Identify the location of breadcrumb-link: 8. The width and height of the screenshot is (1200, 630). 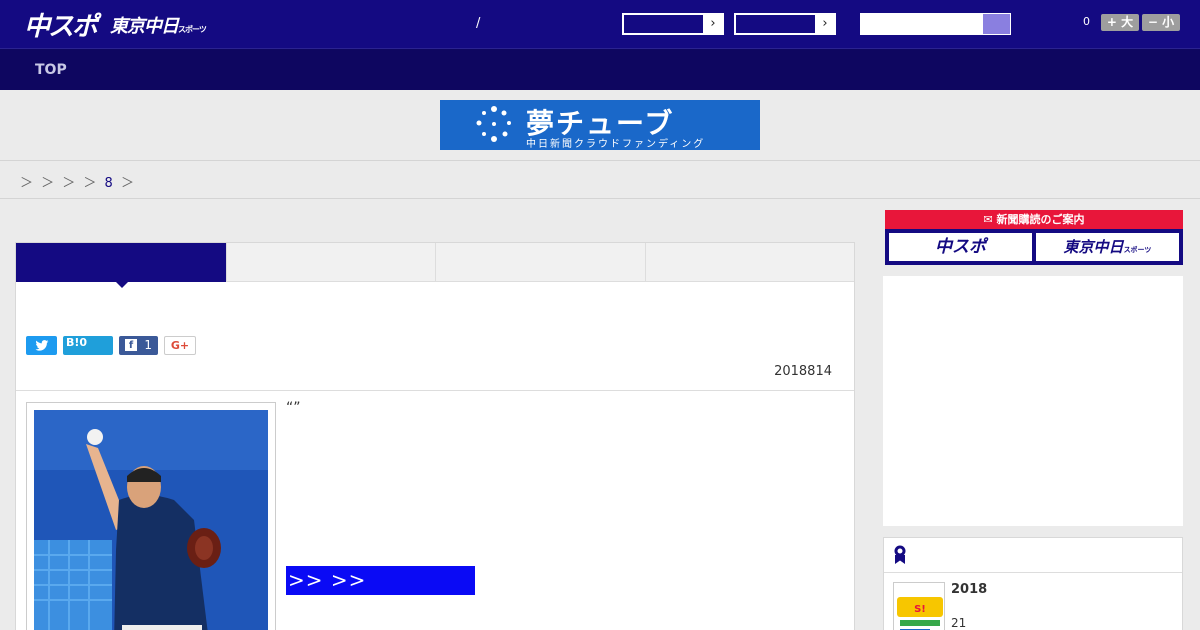
(110, 183).